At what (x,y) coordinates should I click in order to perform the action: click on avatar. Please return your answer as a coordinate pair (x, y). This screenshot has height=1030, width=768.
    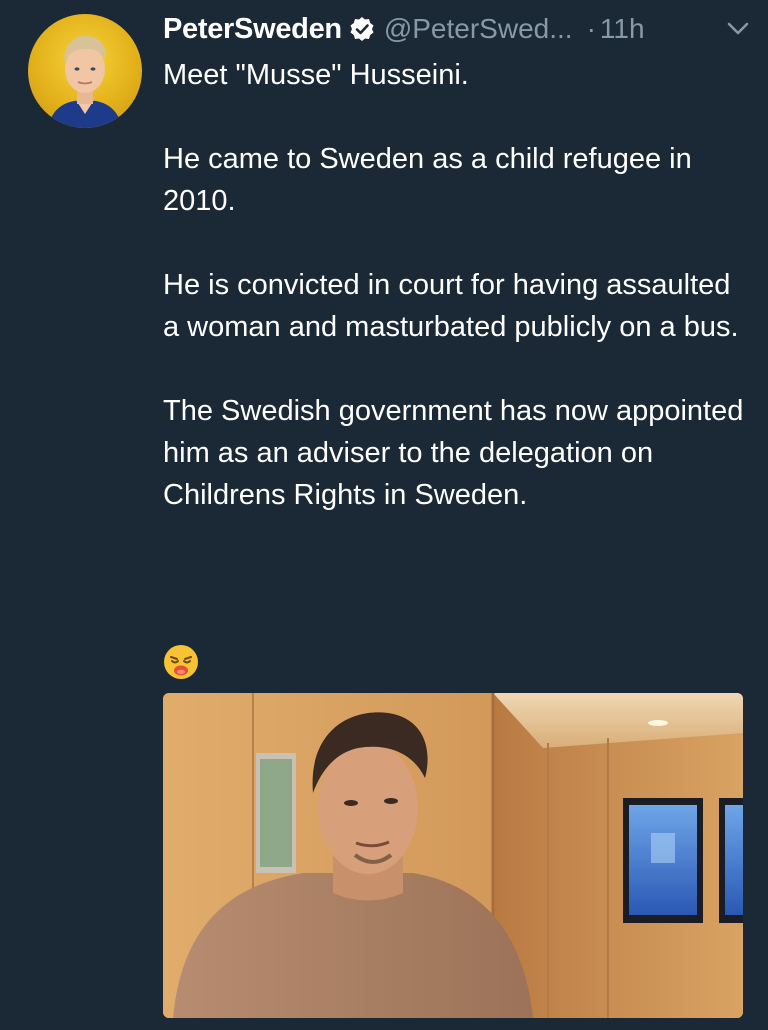
    Looking at the image, I should click on (85, 71).